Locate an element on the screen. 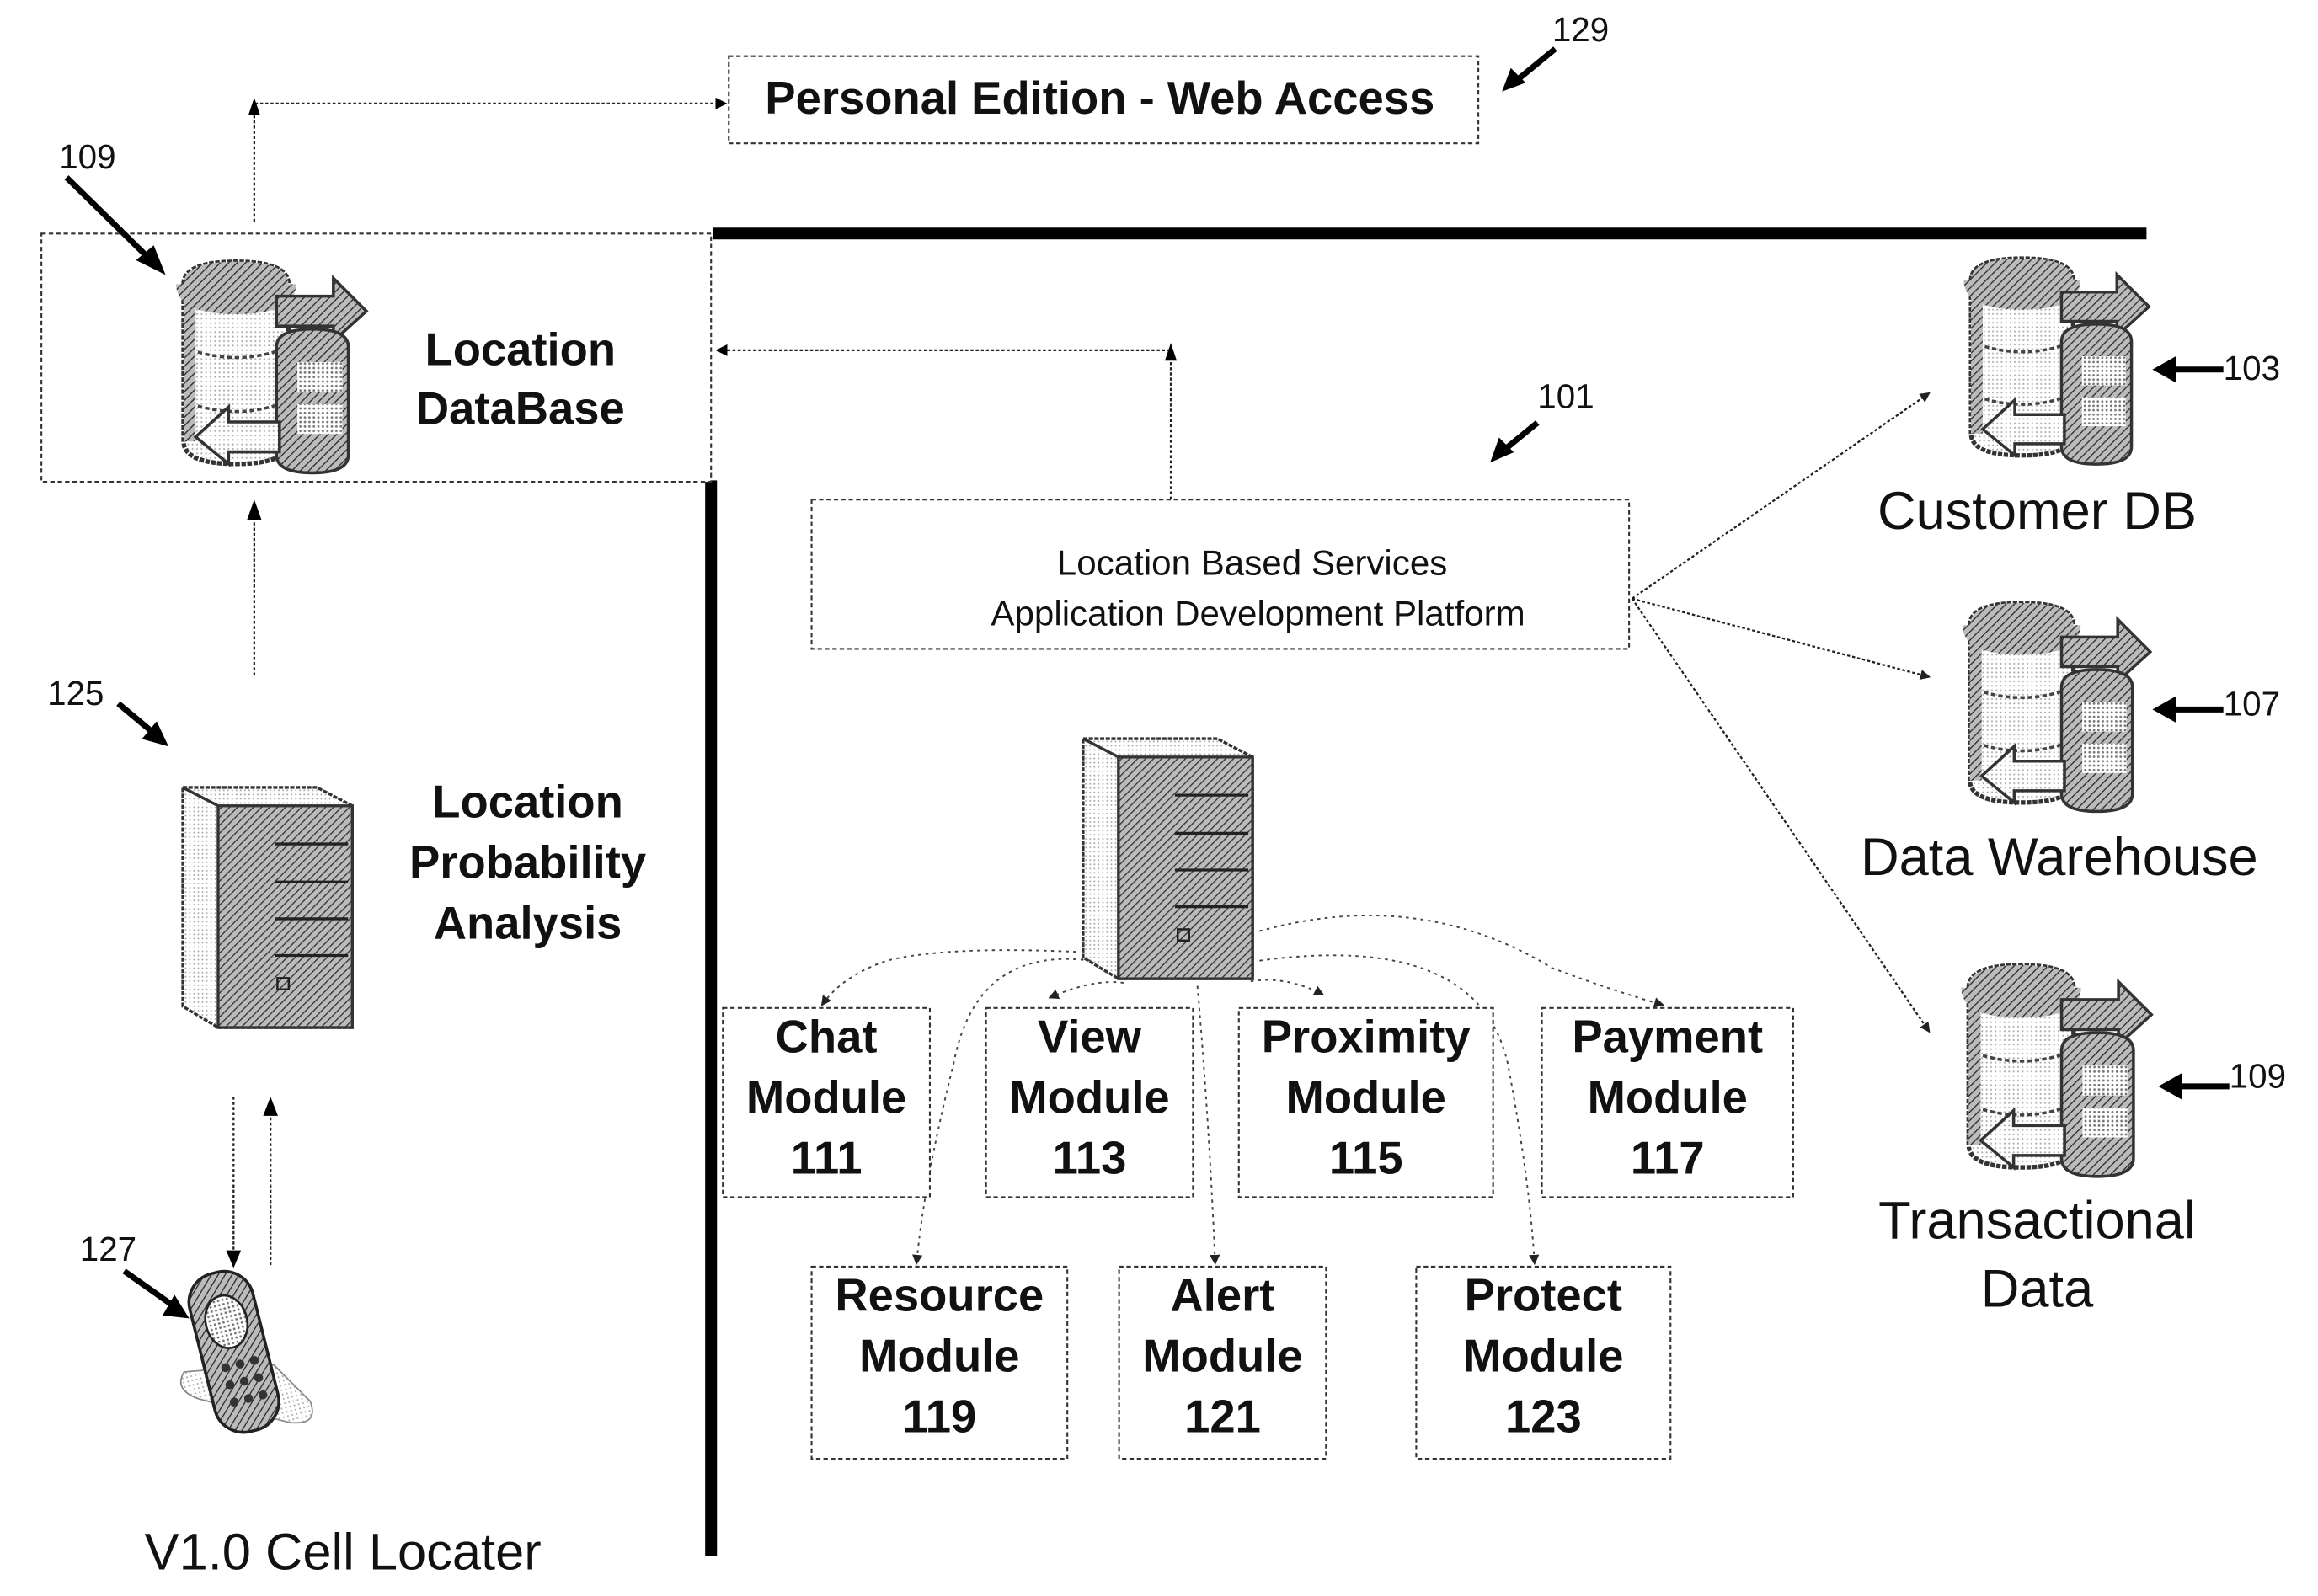  module-box-protect: Protect Module 123 is located at coordinates (1543, 1362).